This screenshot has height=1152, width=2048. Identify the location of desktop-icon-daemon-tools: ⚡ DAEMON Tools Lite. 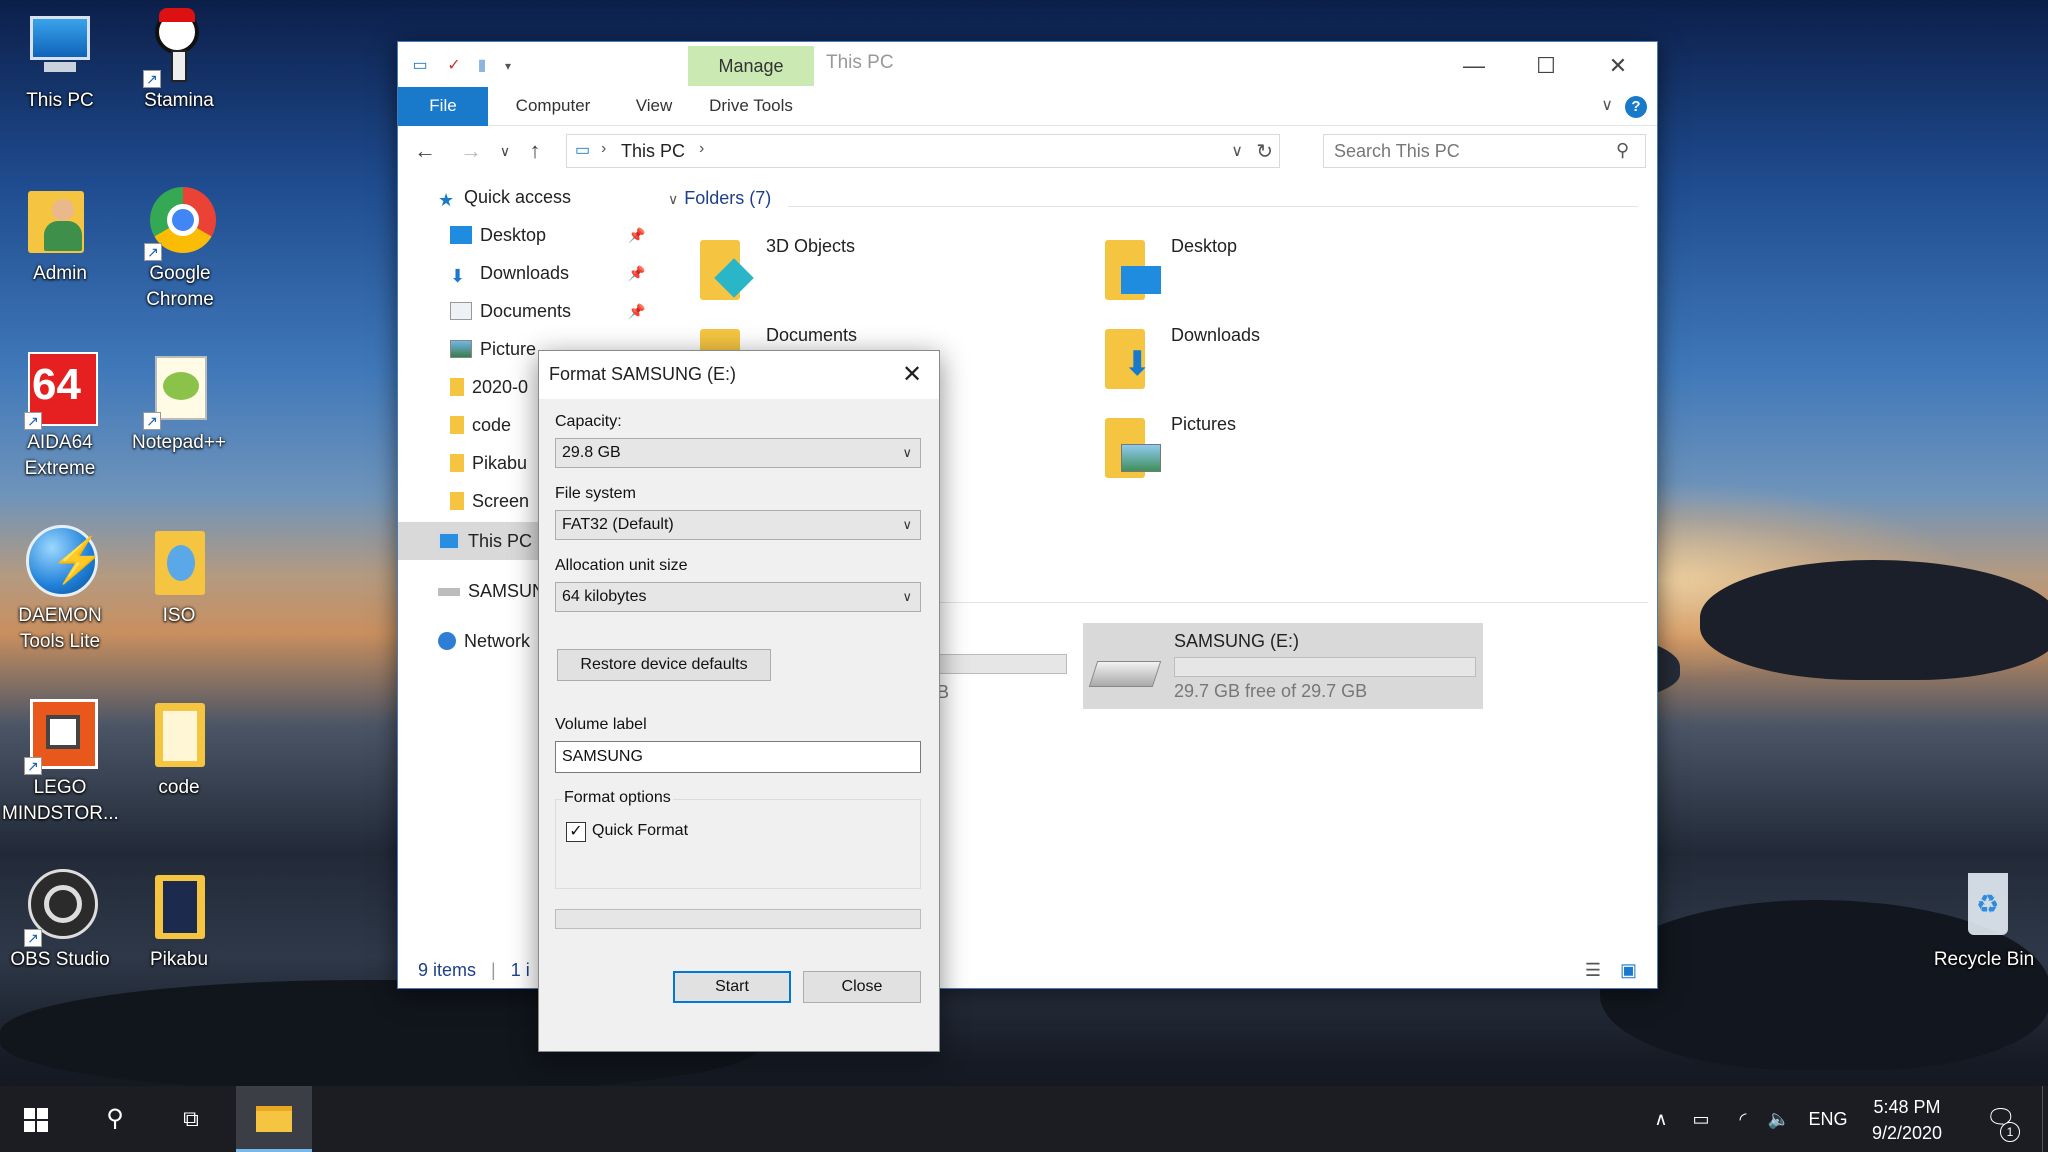
(60, 590).